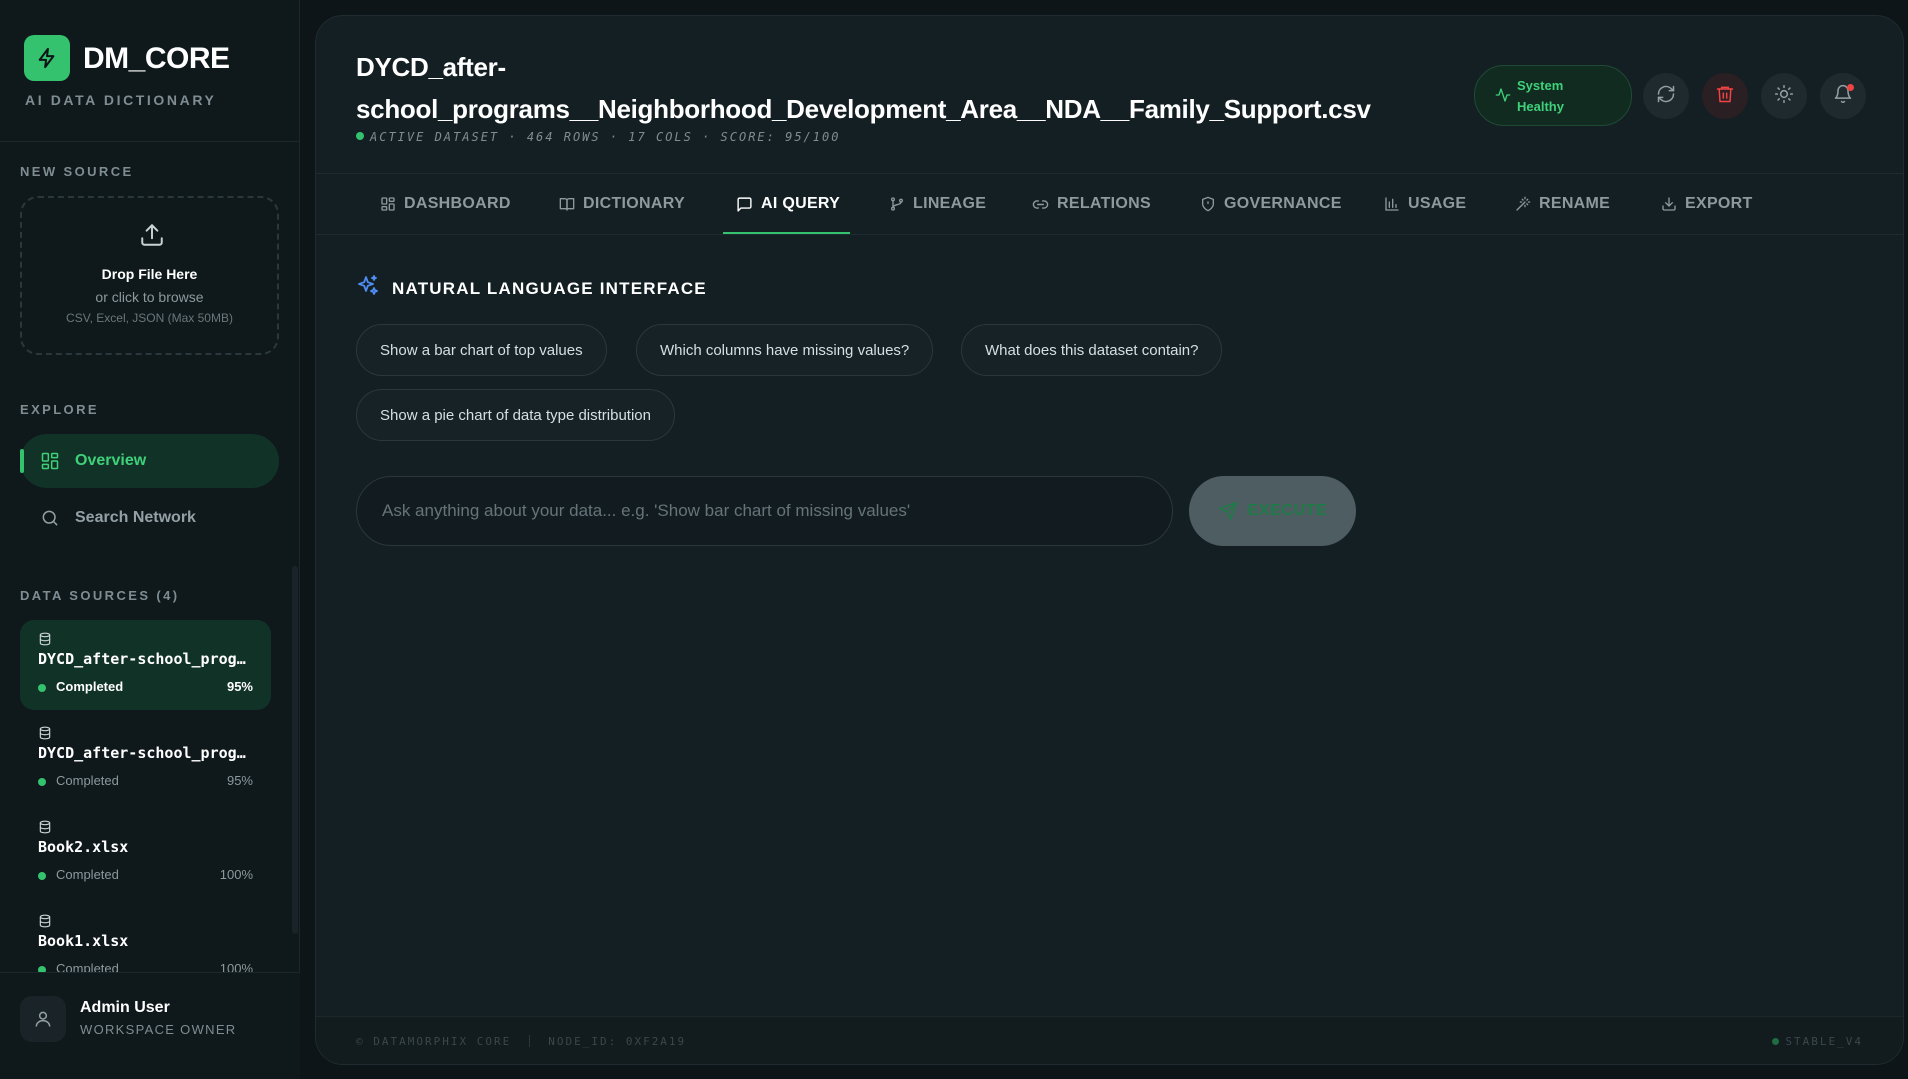 This screenshot has height=1079, width=1908. I want to click on sidebar-divider, so click(150, 141).